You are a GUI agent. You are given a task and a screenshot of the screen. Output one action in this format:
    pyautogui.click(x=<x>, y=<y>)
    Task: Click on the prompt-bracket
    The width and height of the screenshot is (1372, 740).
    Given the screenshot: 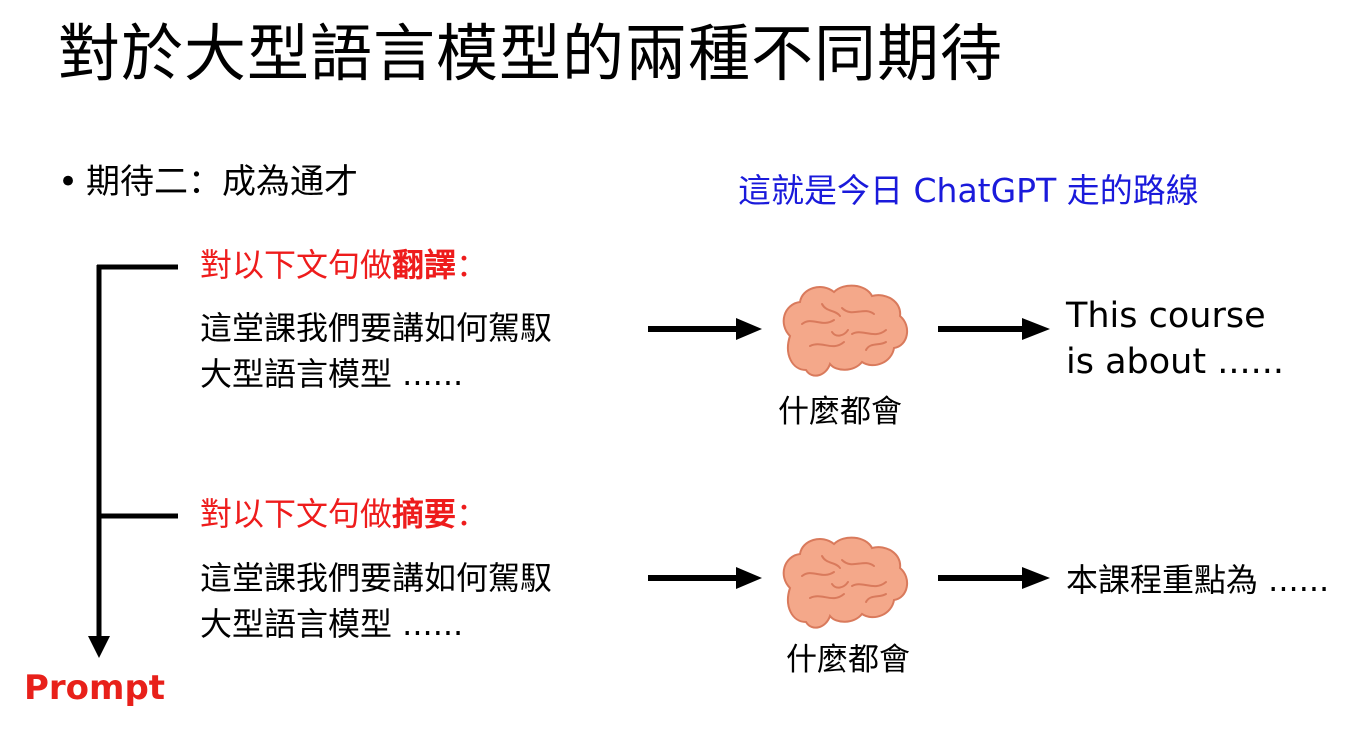 What is the action you would take?
    pyautogui.click(x=133, y=461)
    